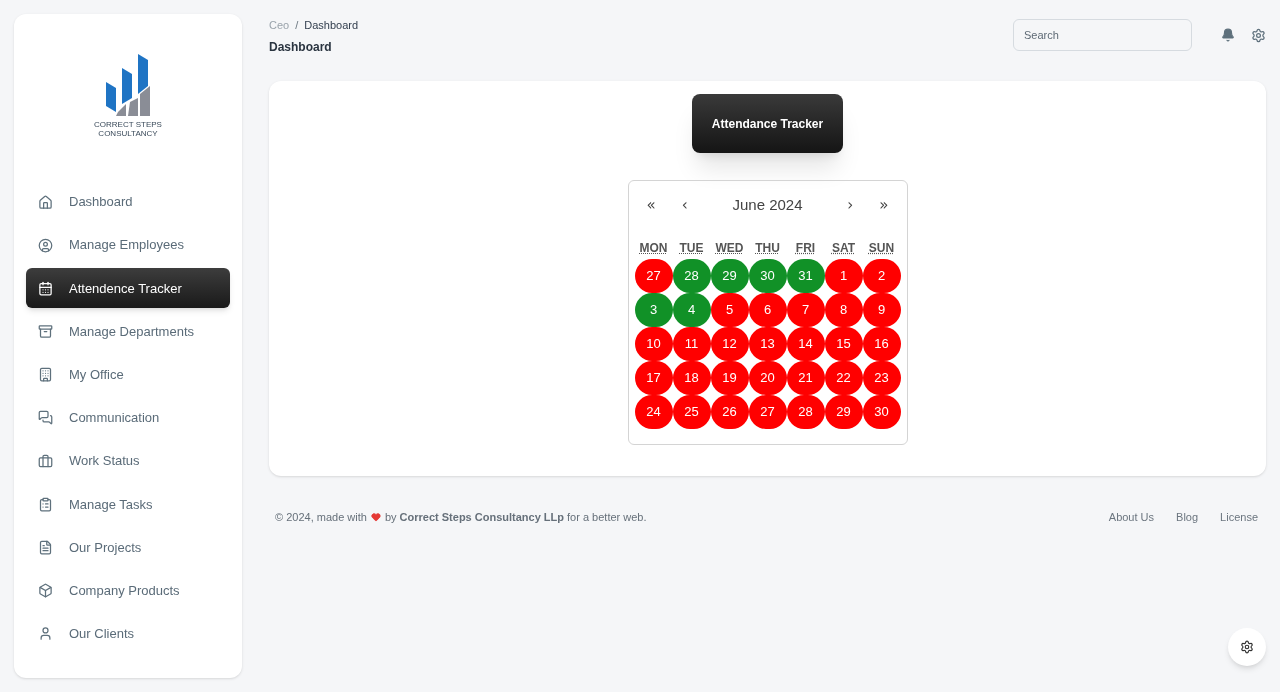 The image size is (1280, 692). What do you see at coordinates (691, 248) in the screenshot?
I see `weekday-label: TUE` at bounding box center [691, 248].